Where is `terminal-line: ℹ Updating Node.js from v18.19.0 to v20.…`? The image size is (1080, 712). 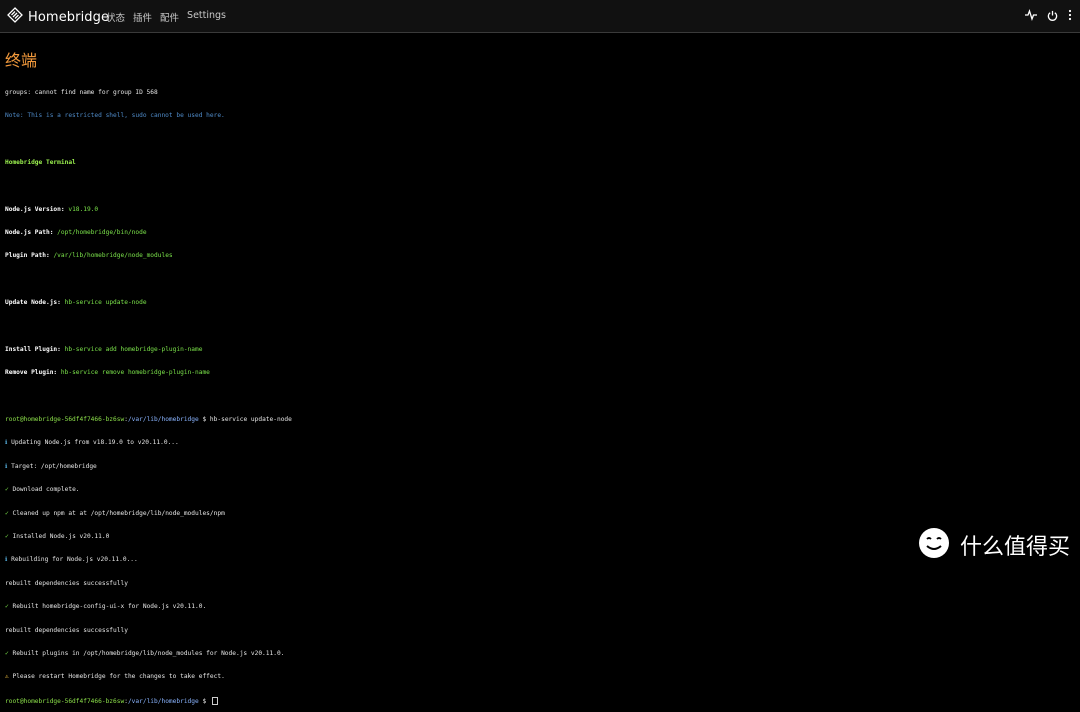
terminal-line: ℹ Updating Node.js from v18.19.0 to v20.… is located at coordinates (148, 443).